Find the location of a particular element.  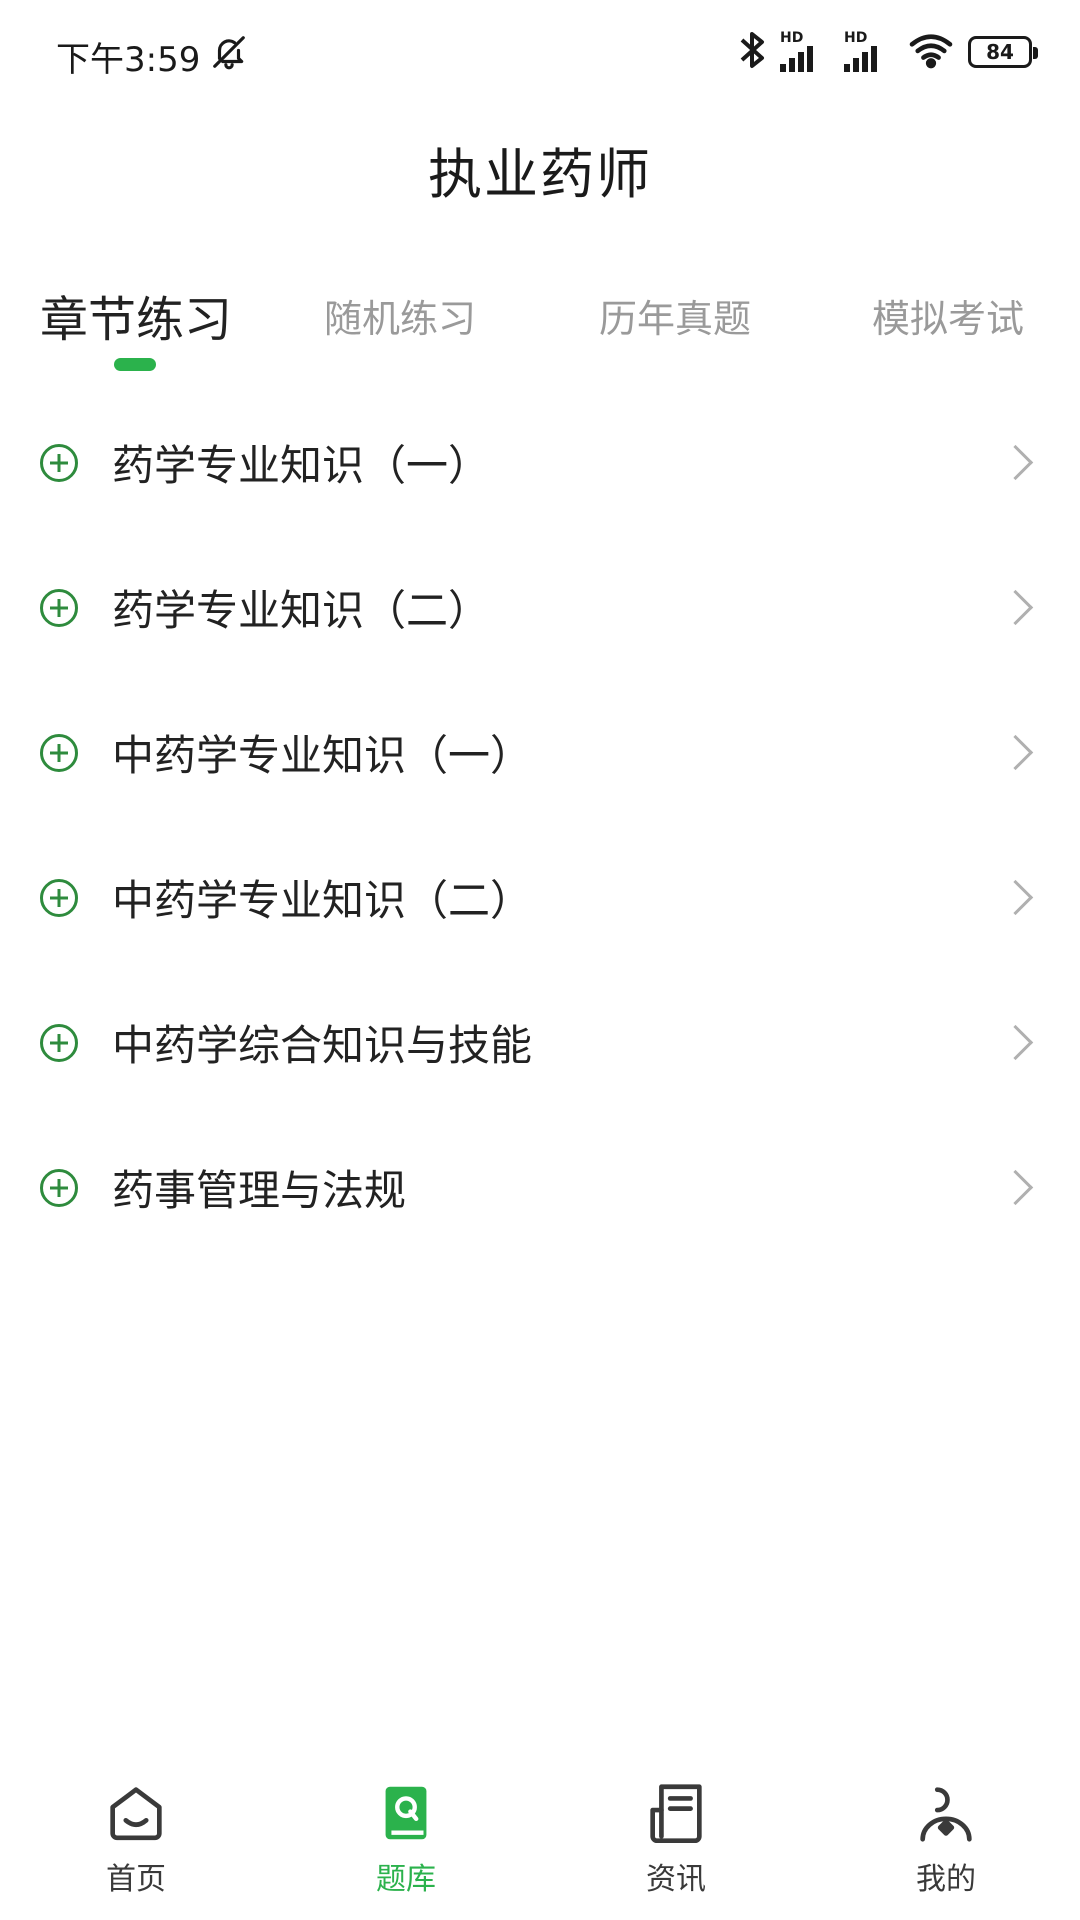

list-item: 药学专业知识（一） is located at coordinates (540, 462).